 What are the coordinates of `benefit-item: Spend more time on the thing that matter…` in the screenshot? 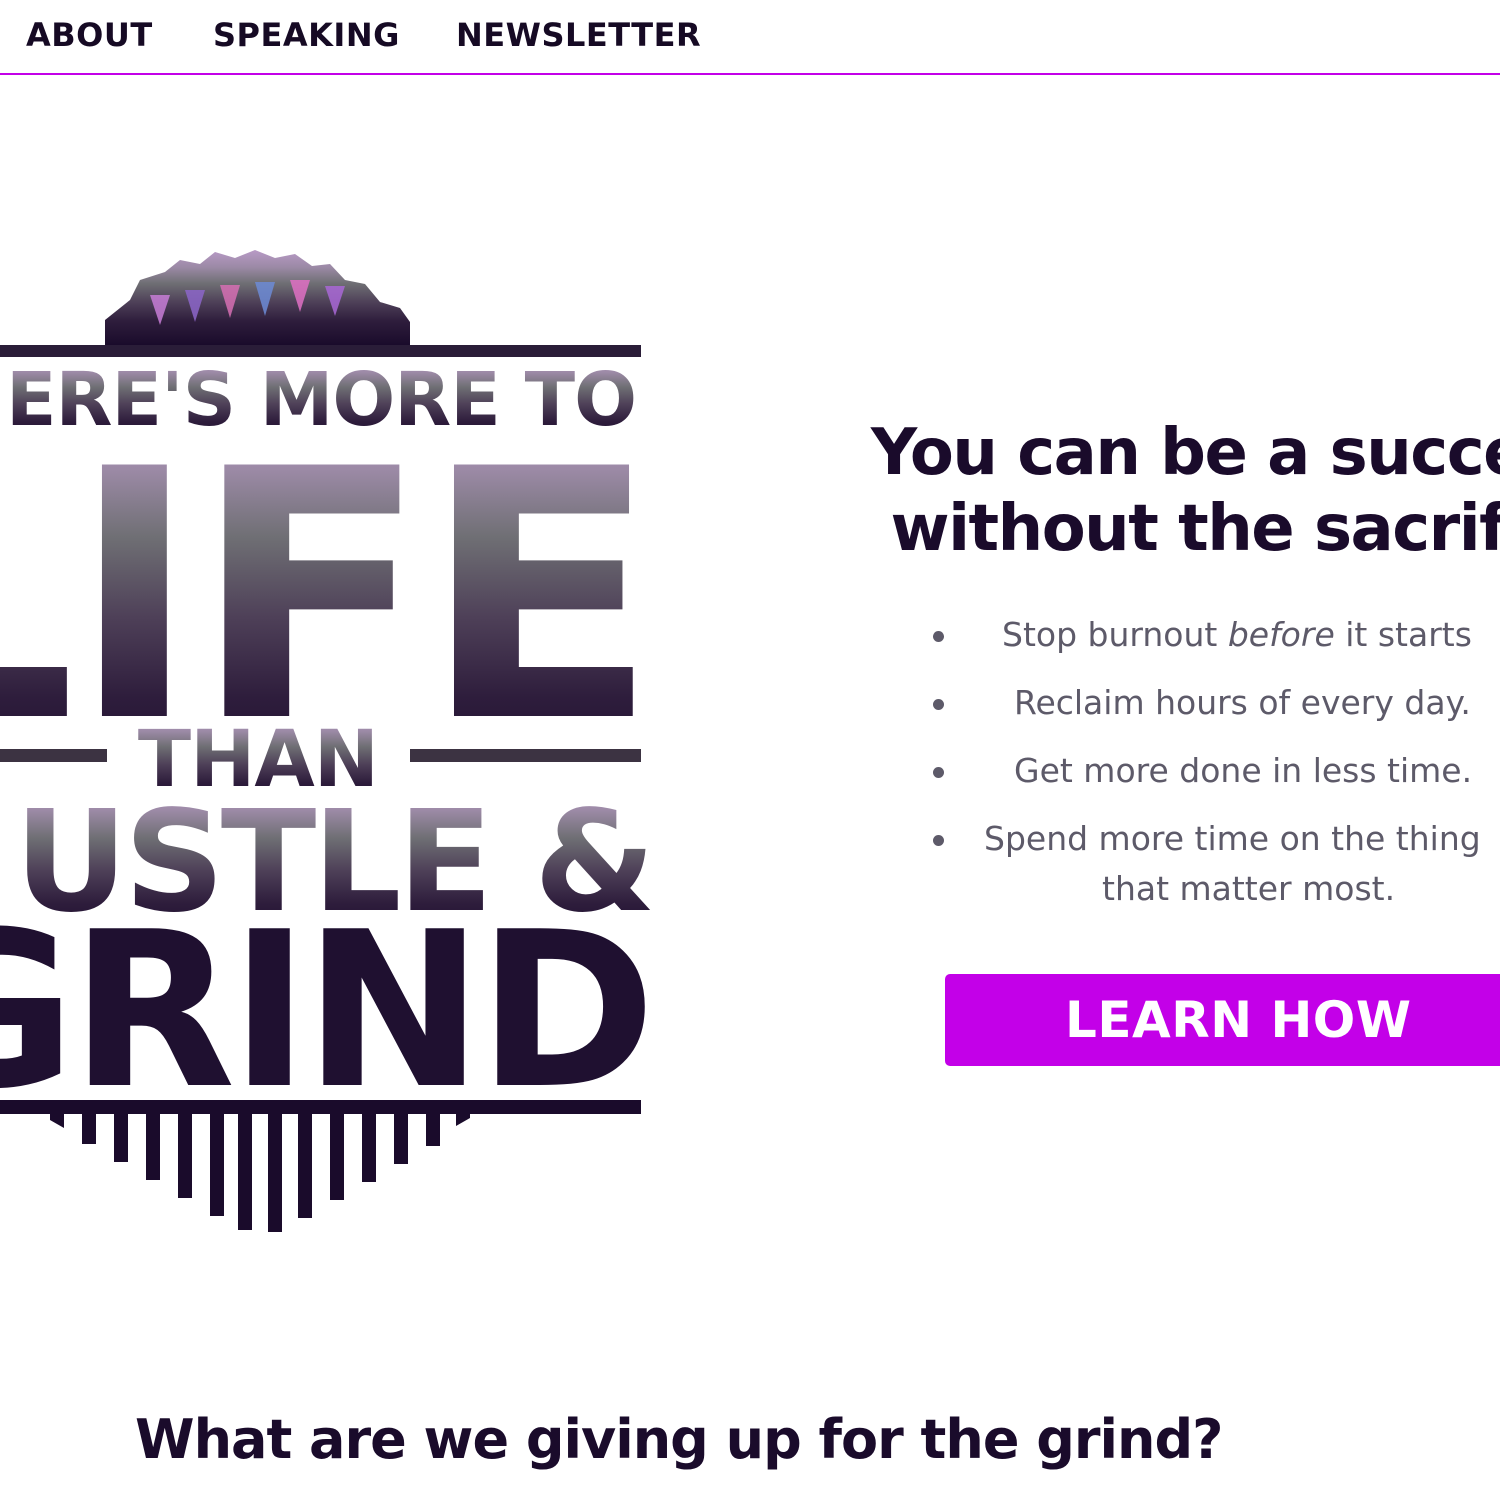 It's located at (1210, 864).